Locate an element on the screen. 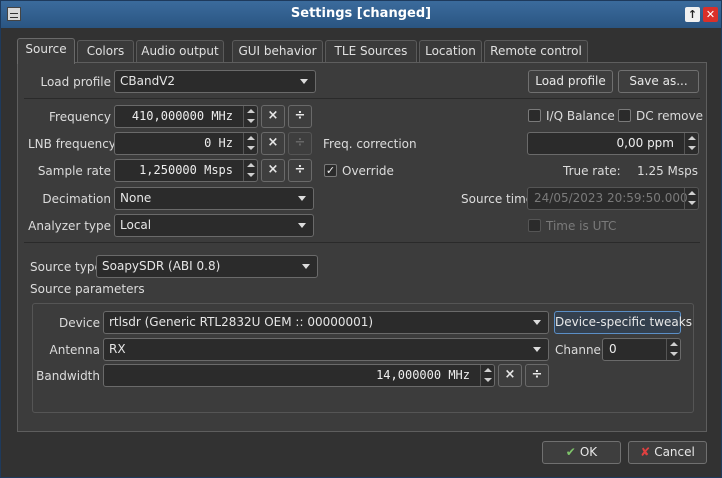  antenna-combo: RX is located at coordinates (326, 349).